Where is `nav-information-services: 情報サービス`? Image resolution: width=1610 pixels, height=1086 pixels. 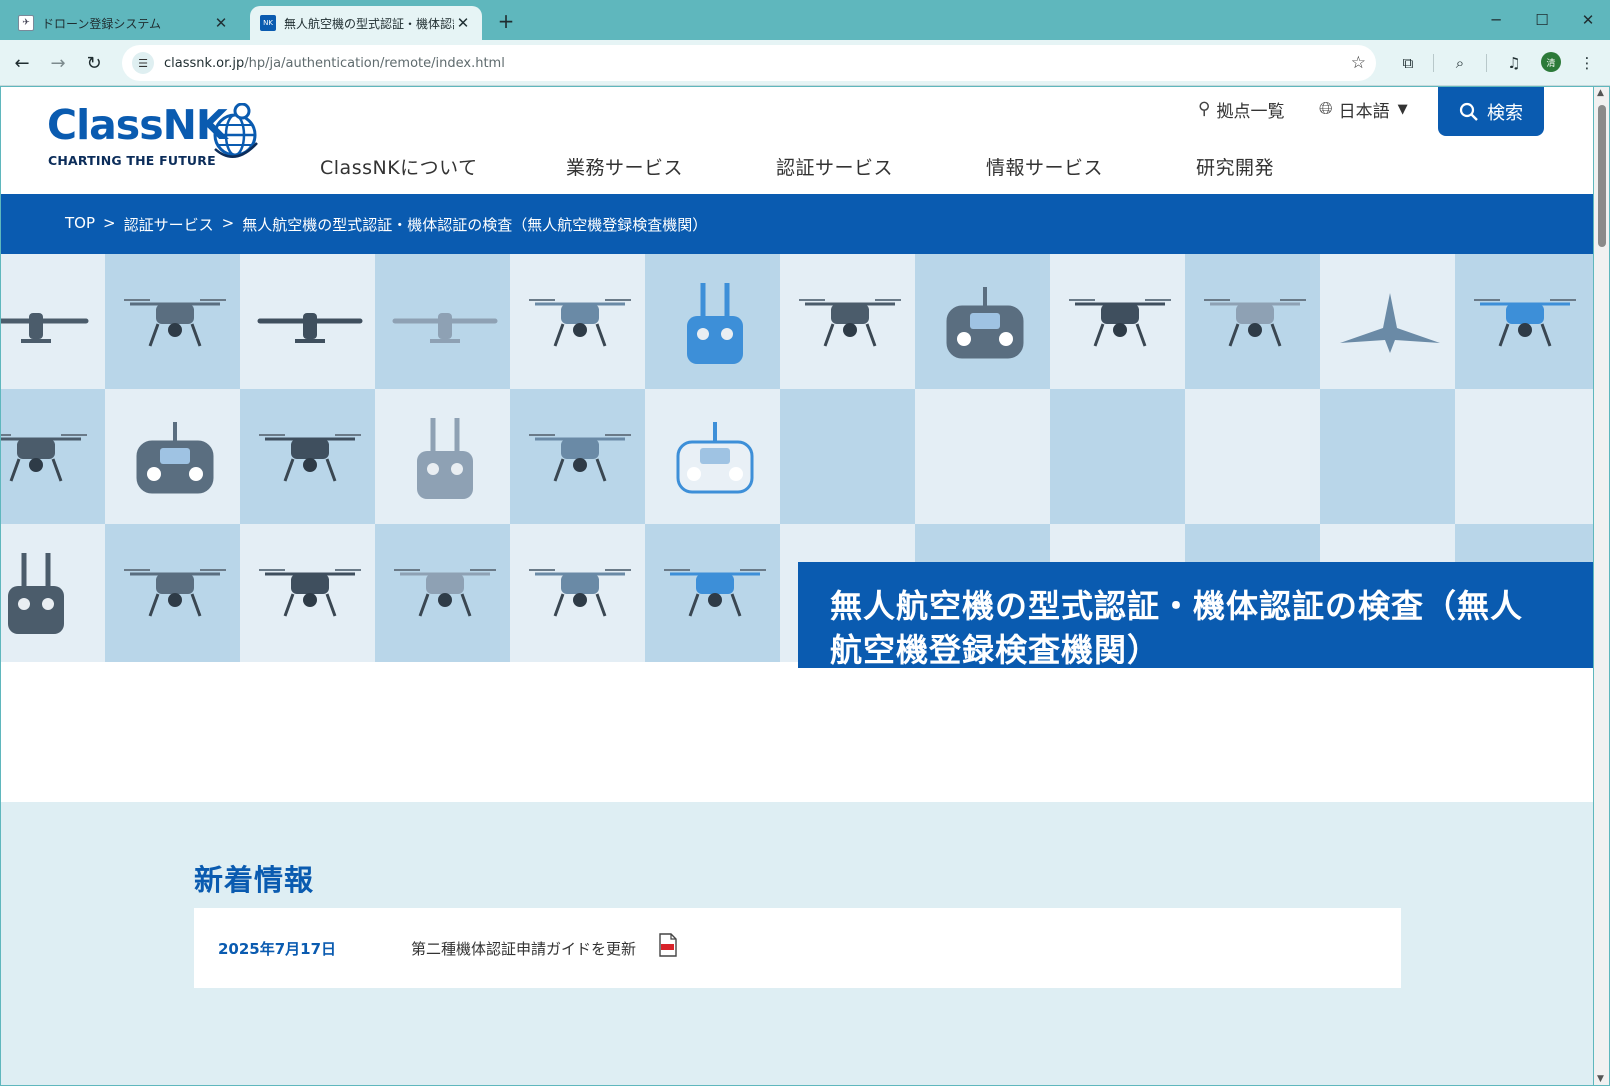 nav-information-services: 情報サービス is located at coordinates (1044, 166).